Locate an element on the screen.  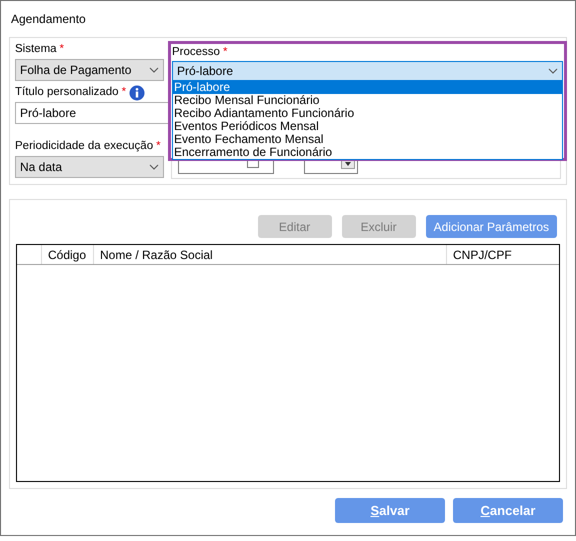
column-header: Nome / Razão Social is located at coordinates (270, 254).